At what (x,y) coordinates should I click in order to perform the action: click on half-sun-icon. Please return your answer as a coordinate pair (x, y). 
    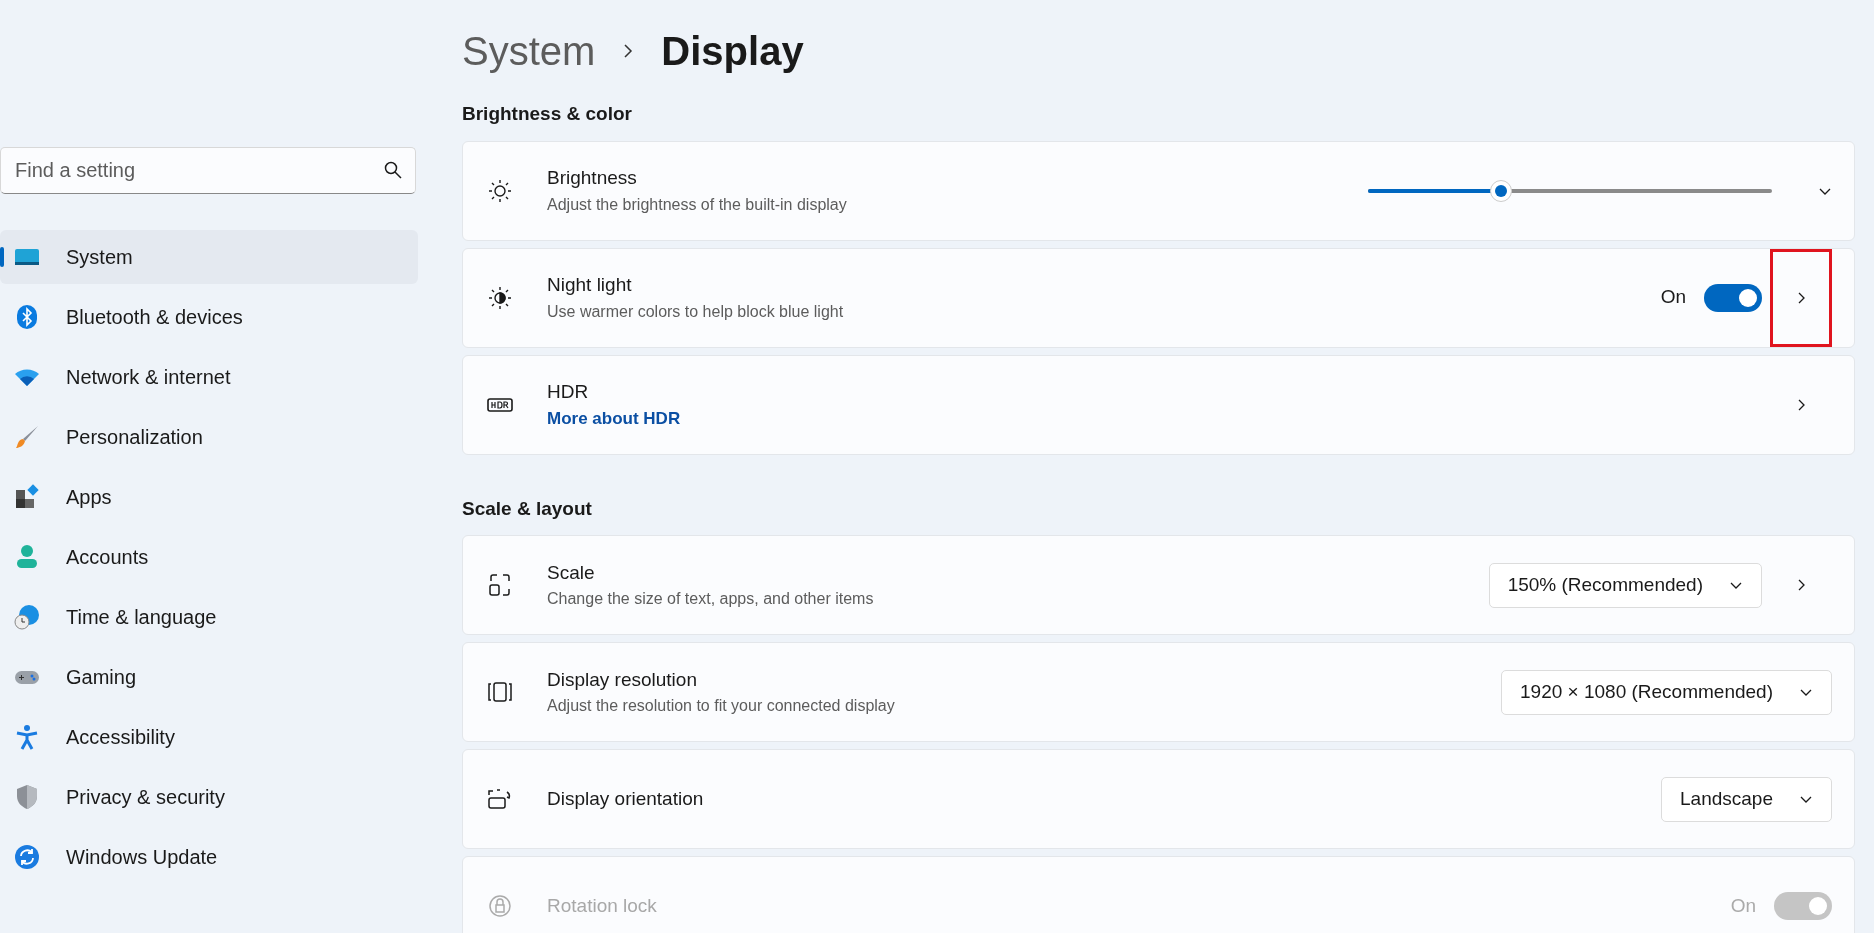
    Looking at the image, I should click on (500, 297).